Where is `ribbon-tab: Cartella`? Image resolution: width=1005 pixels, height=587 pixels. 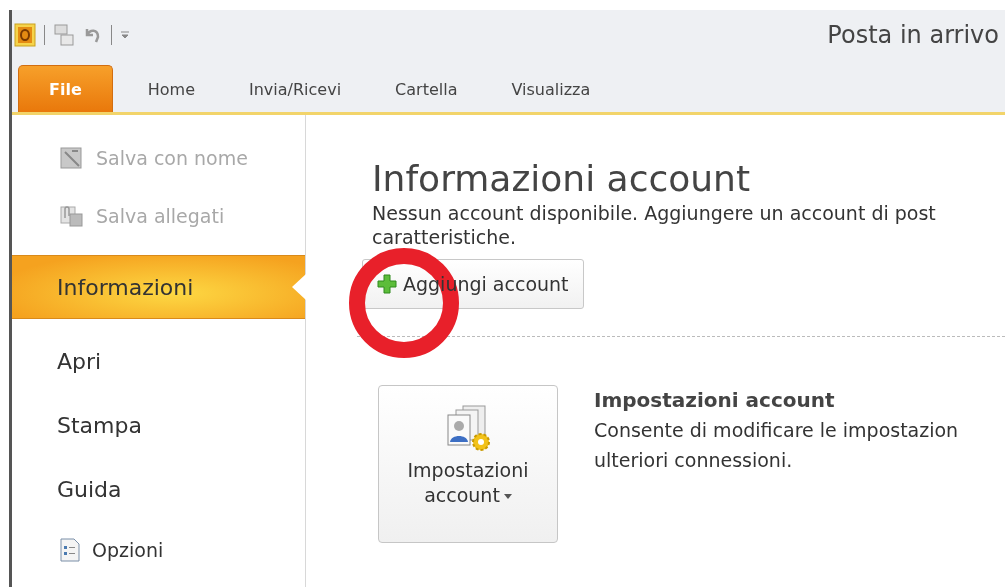 ribbon-tab: Cartella is located at coordinates (426, 88).